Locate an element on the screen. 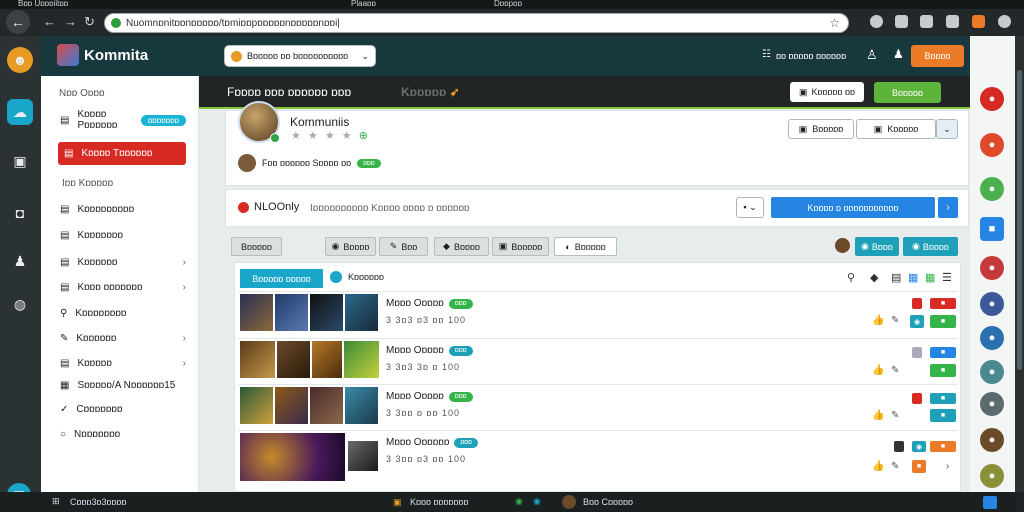 Image resolution: width=1024 pixels, height=512 pixels. avatar is located at coordinates (569, 502).